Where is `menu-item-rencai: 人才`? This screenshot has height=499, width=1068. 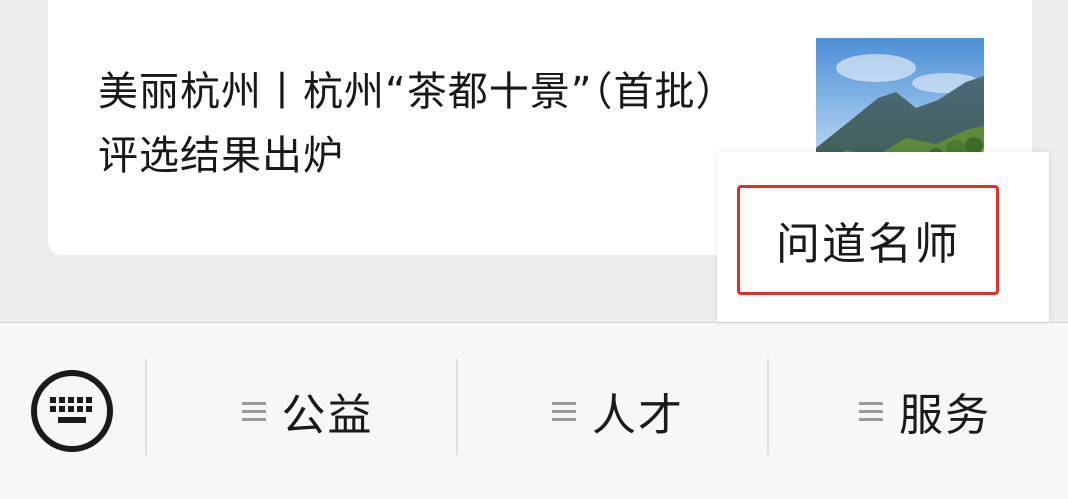 menu-item-rencai: 人才 is located at coordinates (618, 411).